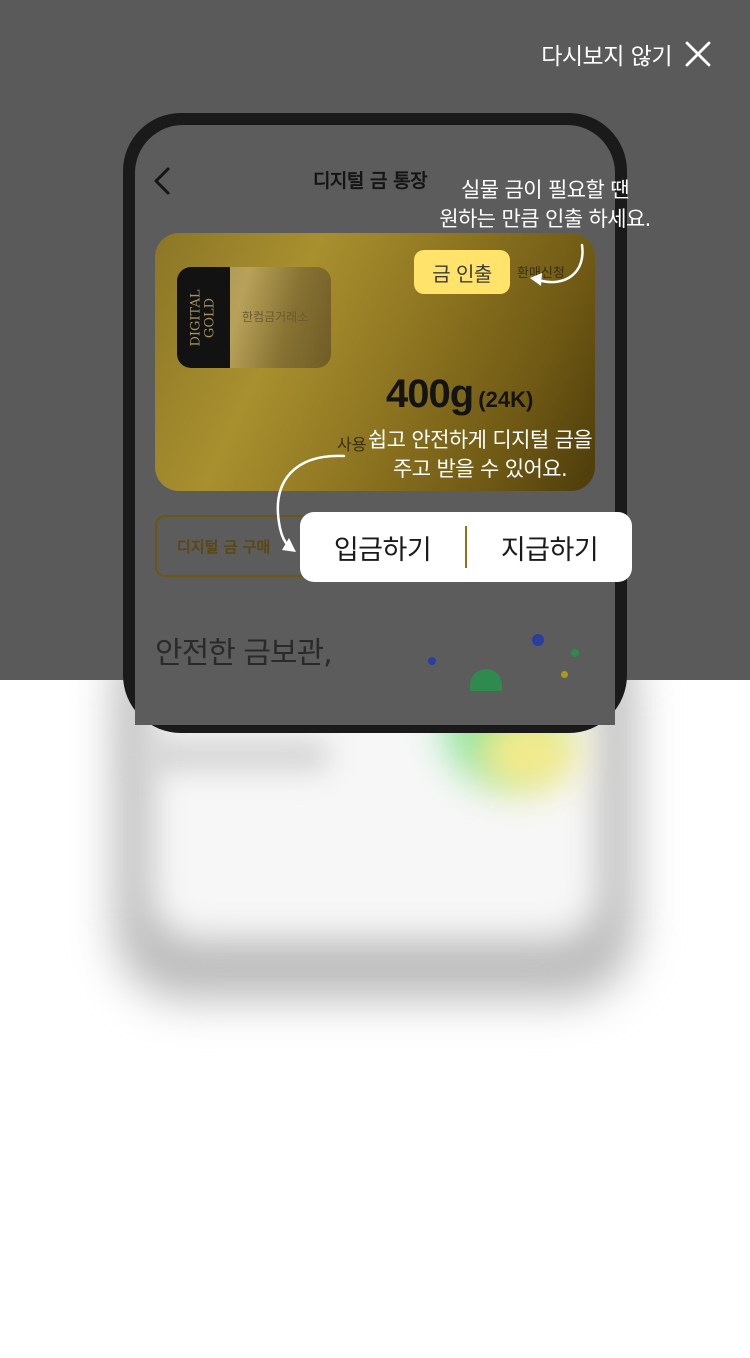  What do you see at coordinates (549, 547) in the screenshot?
I see `pay-button: 지급하기` at bounding box center [549, 547].